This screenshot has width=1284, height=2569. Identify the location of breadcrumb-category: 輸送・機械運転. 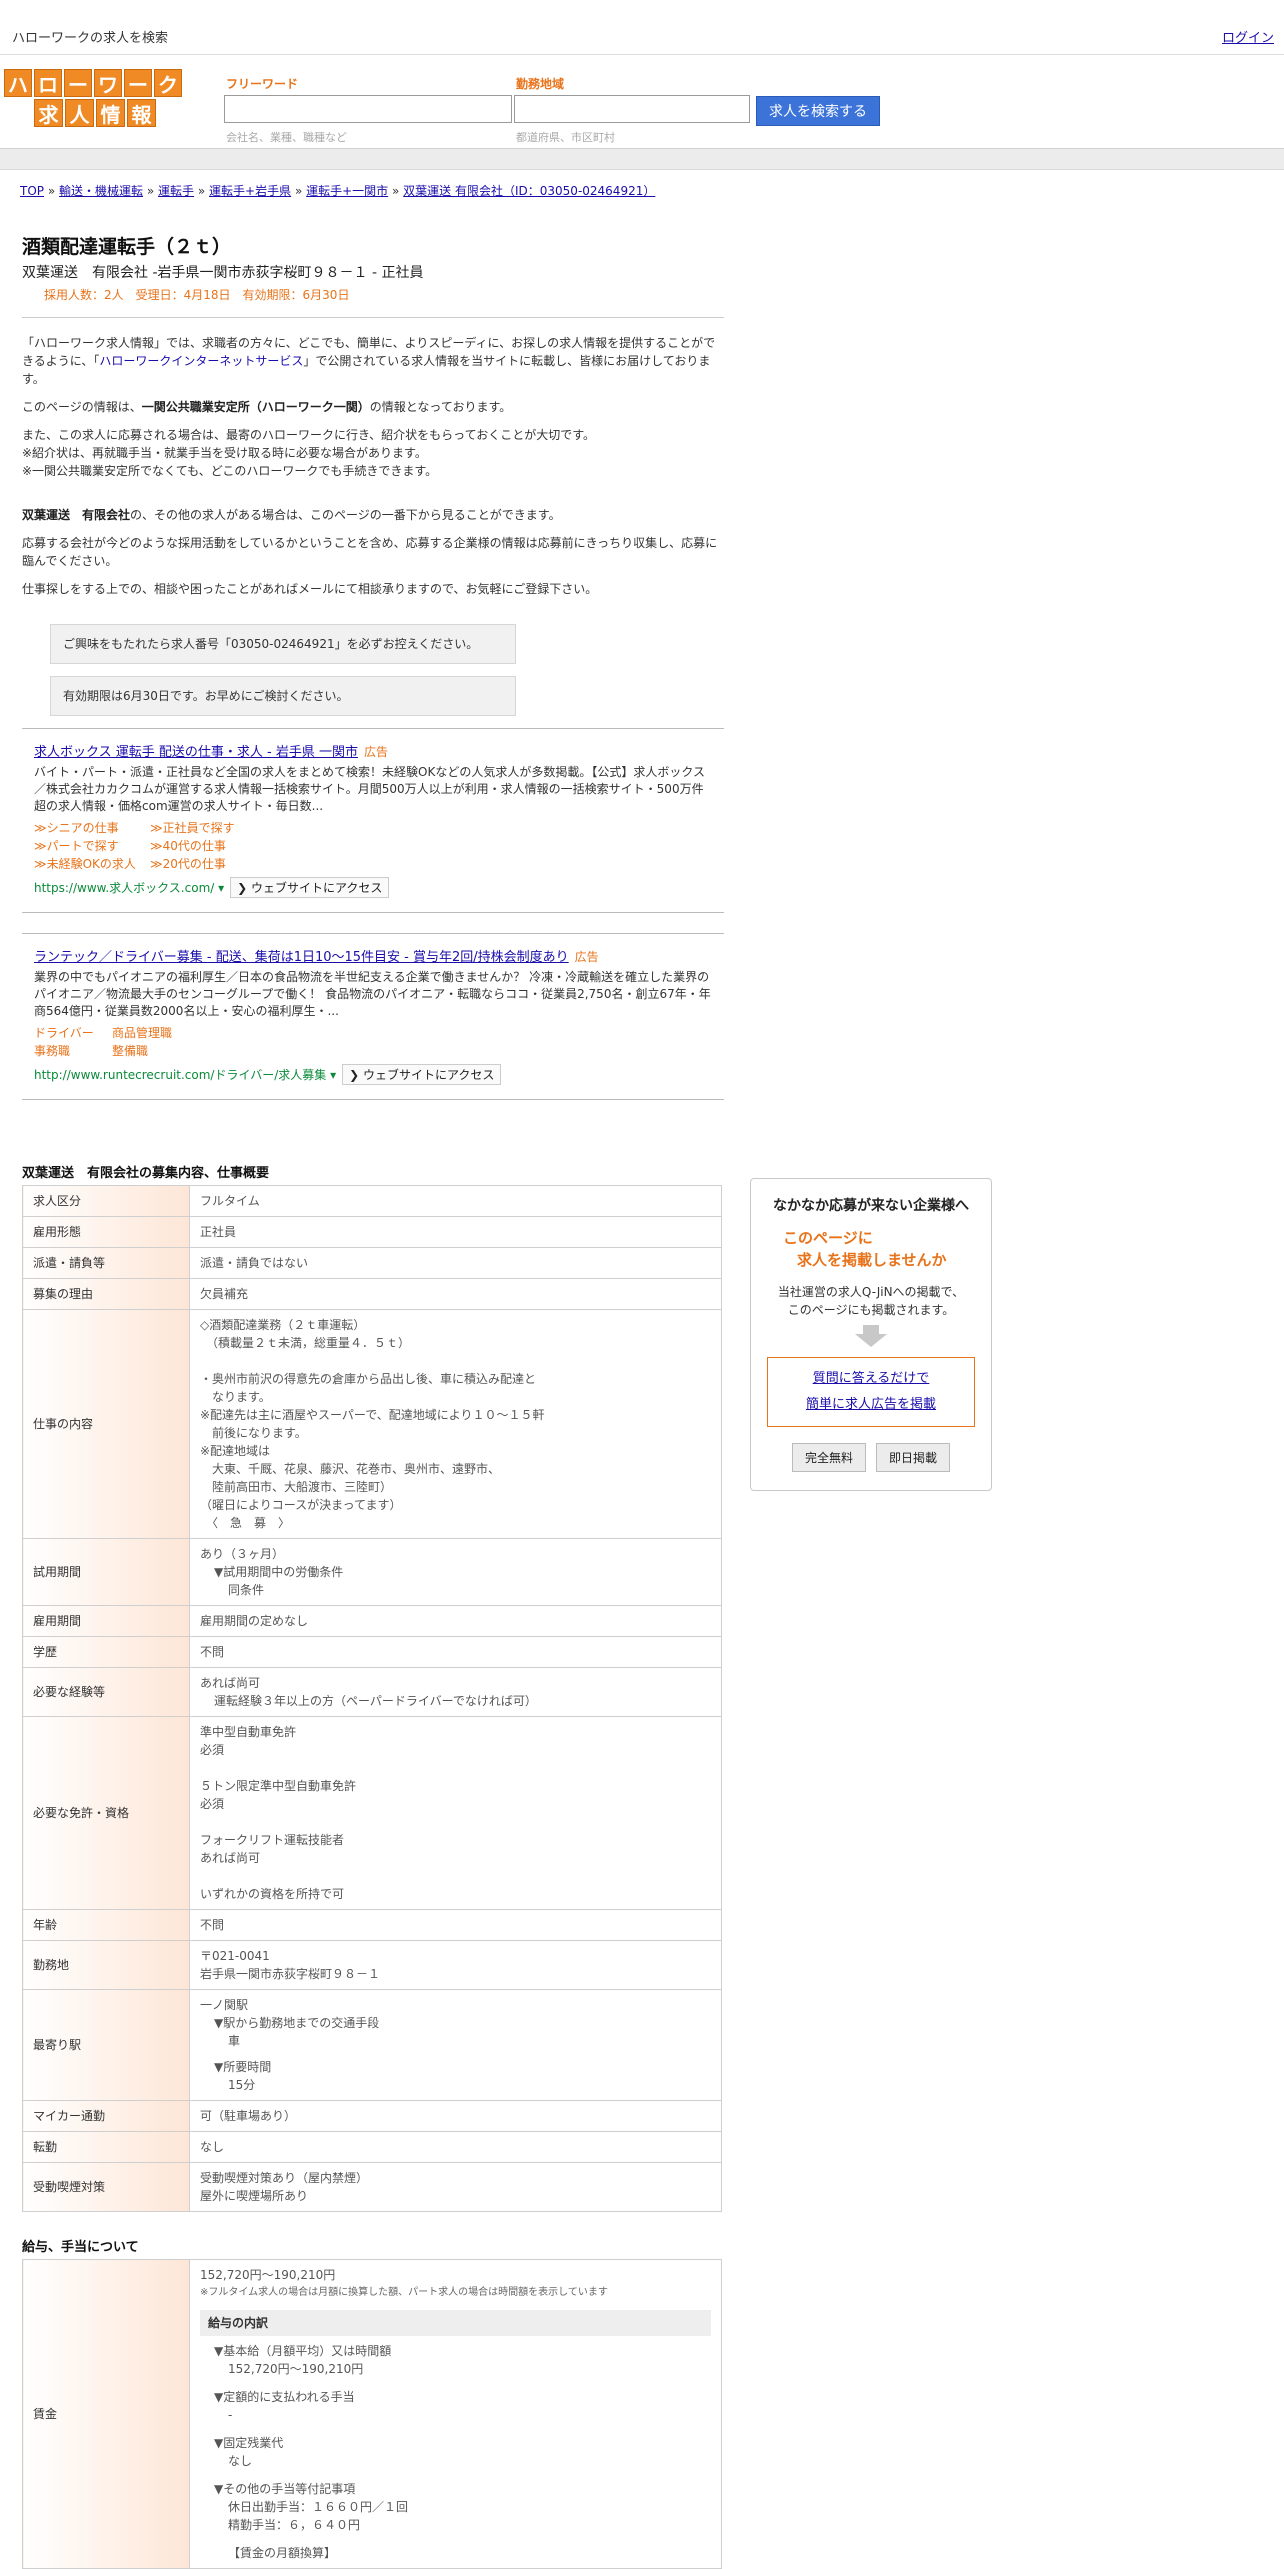
(101, 191).